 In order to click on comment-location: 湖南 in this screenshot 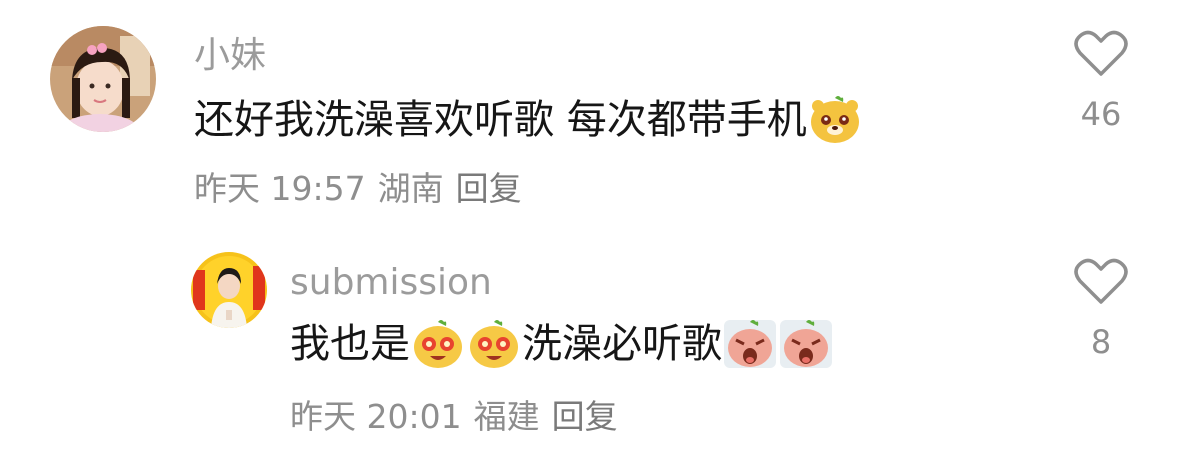, I will do `click(410, 188)`.